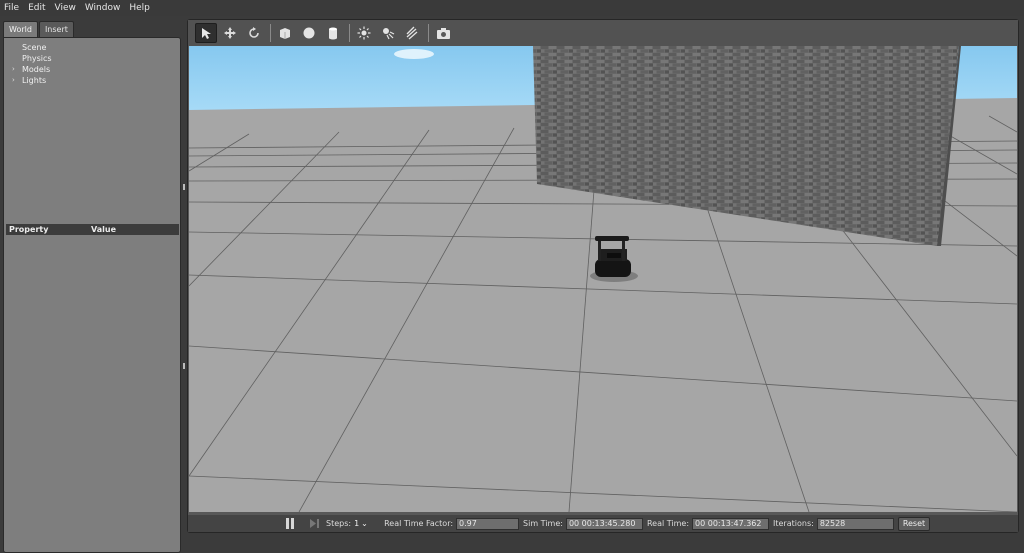 The height and width of the screenshot is (553, 1024). I want to click on tree-item-label: Physics, so click(37, 58).